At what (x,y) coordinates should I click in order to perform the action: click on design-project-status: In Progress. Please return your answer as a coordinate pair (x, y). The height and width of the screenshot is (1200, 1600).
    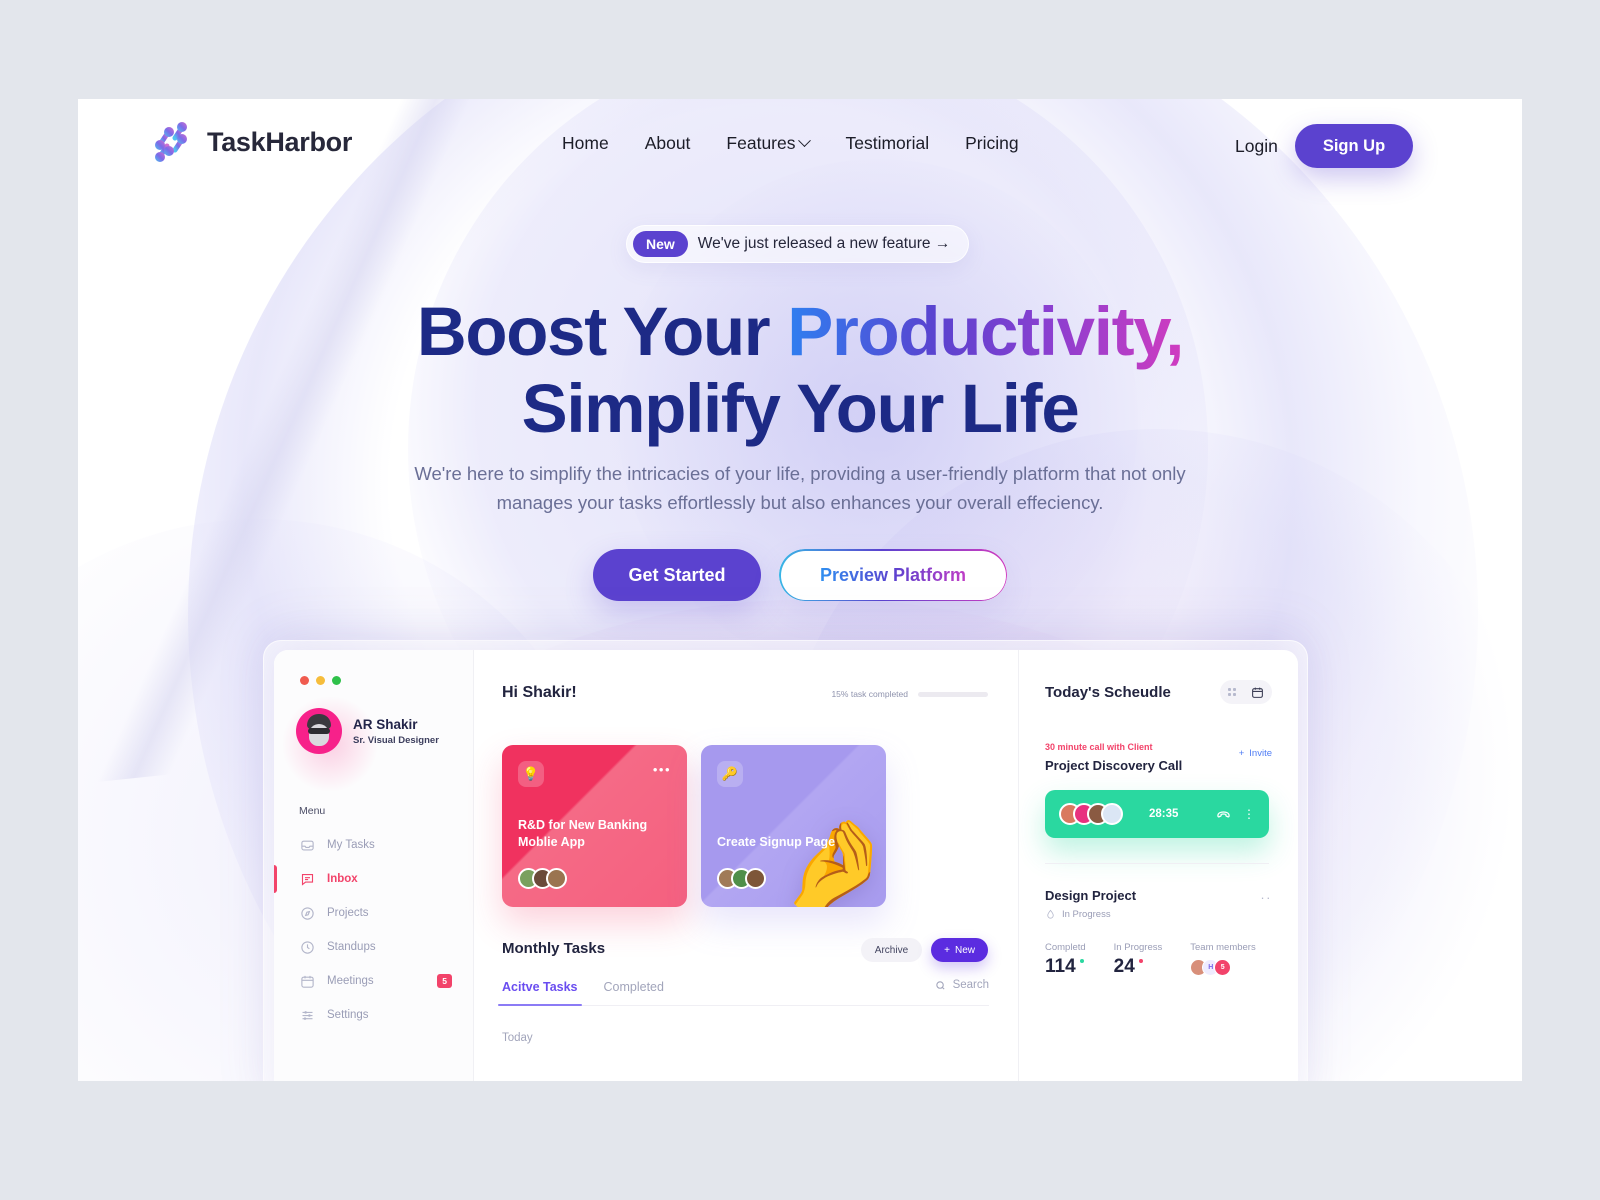
    Looking at the image, I should click on (1078, 914).